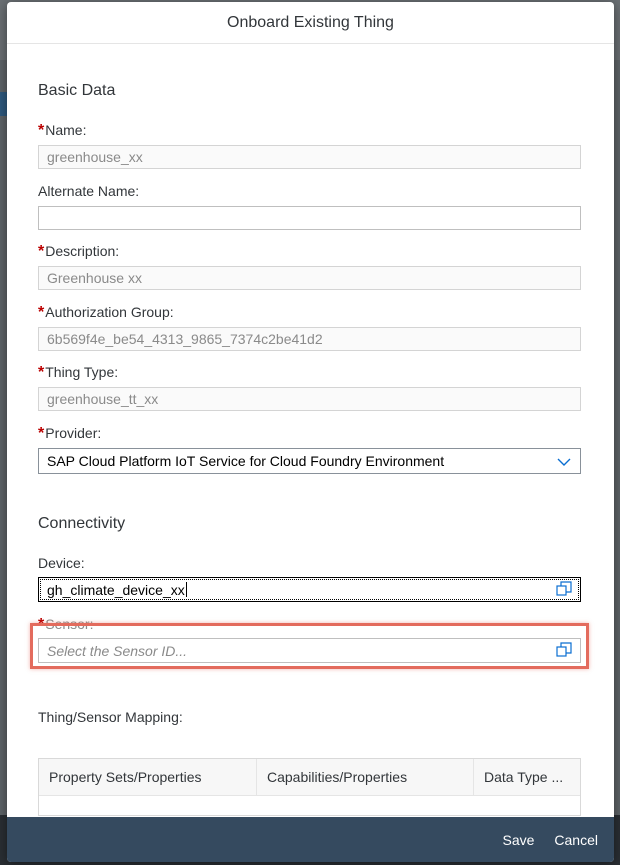 The height and width of the screenshot is (865, 620). What do you see at coordinates (309, 646) in the screenshot?
I see `sensor-highlight-box` at bounding box center [309, 646].